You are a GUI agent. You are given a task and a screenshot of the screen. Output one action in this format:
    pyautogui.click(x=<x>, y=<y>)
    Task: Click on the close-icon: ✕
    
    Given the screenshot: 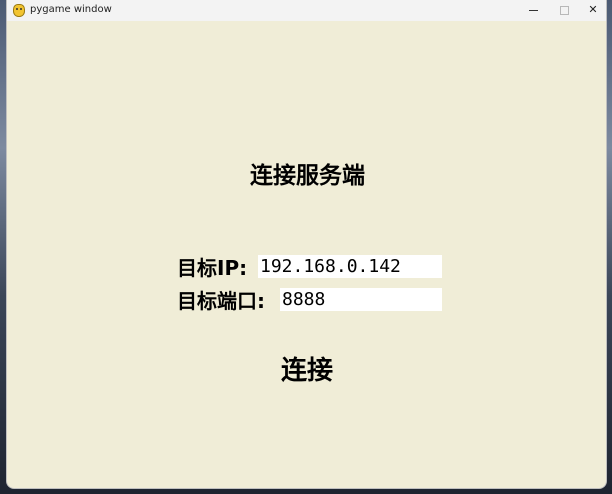 What is the action you would take?
    pyautogui.click(x=593, y=9)
    